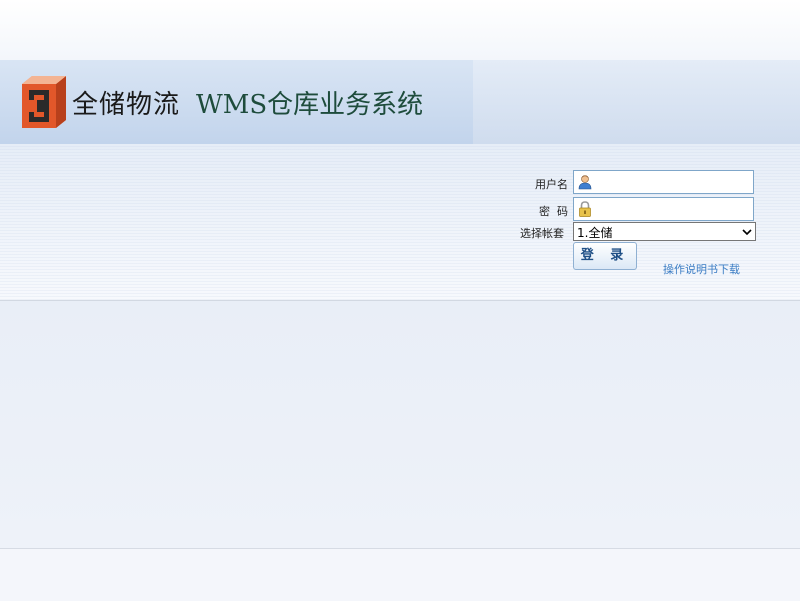 This screenshot has width=800, height=601. I want to click on username-field, so click(663, 182).